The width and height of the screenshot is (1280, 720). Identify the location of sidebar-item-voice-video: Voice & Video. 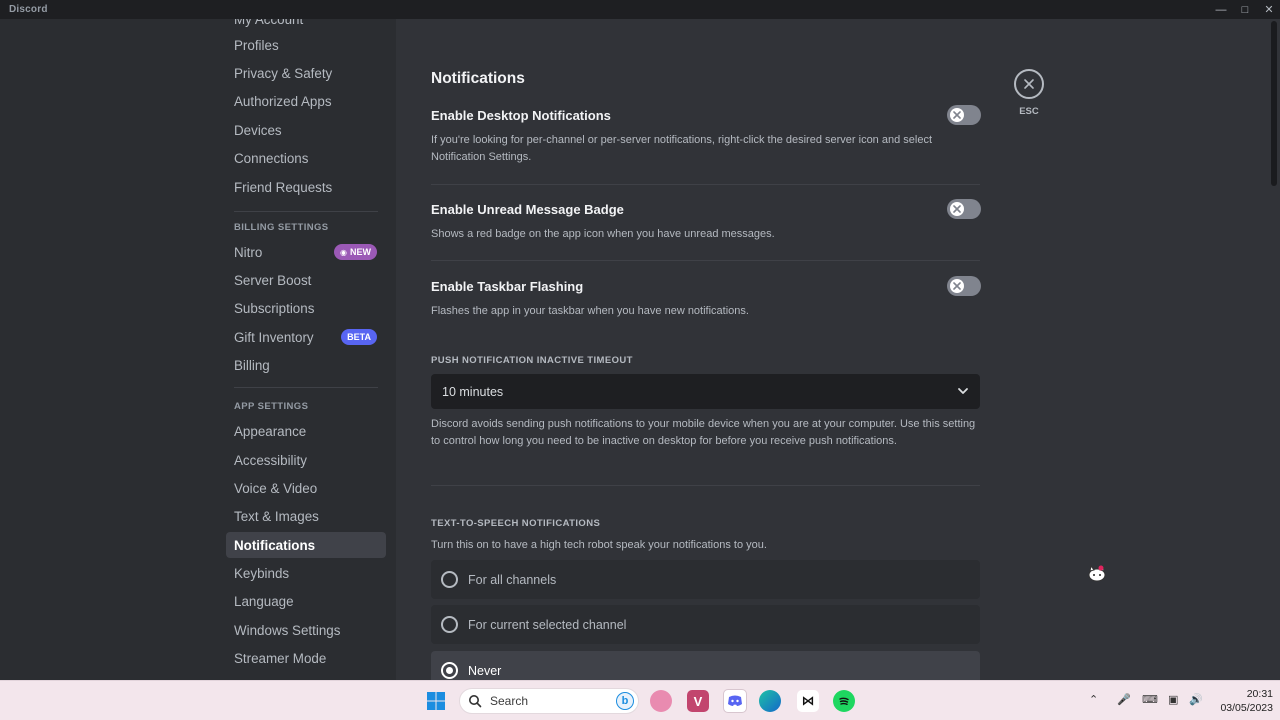
(306, 488).